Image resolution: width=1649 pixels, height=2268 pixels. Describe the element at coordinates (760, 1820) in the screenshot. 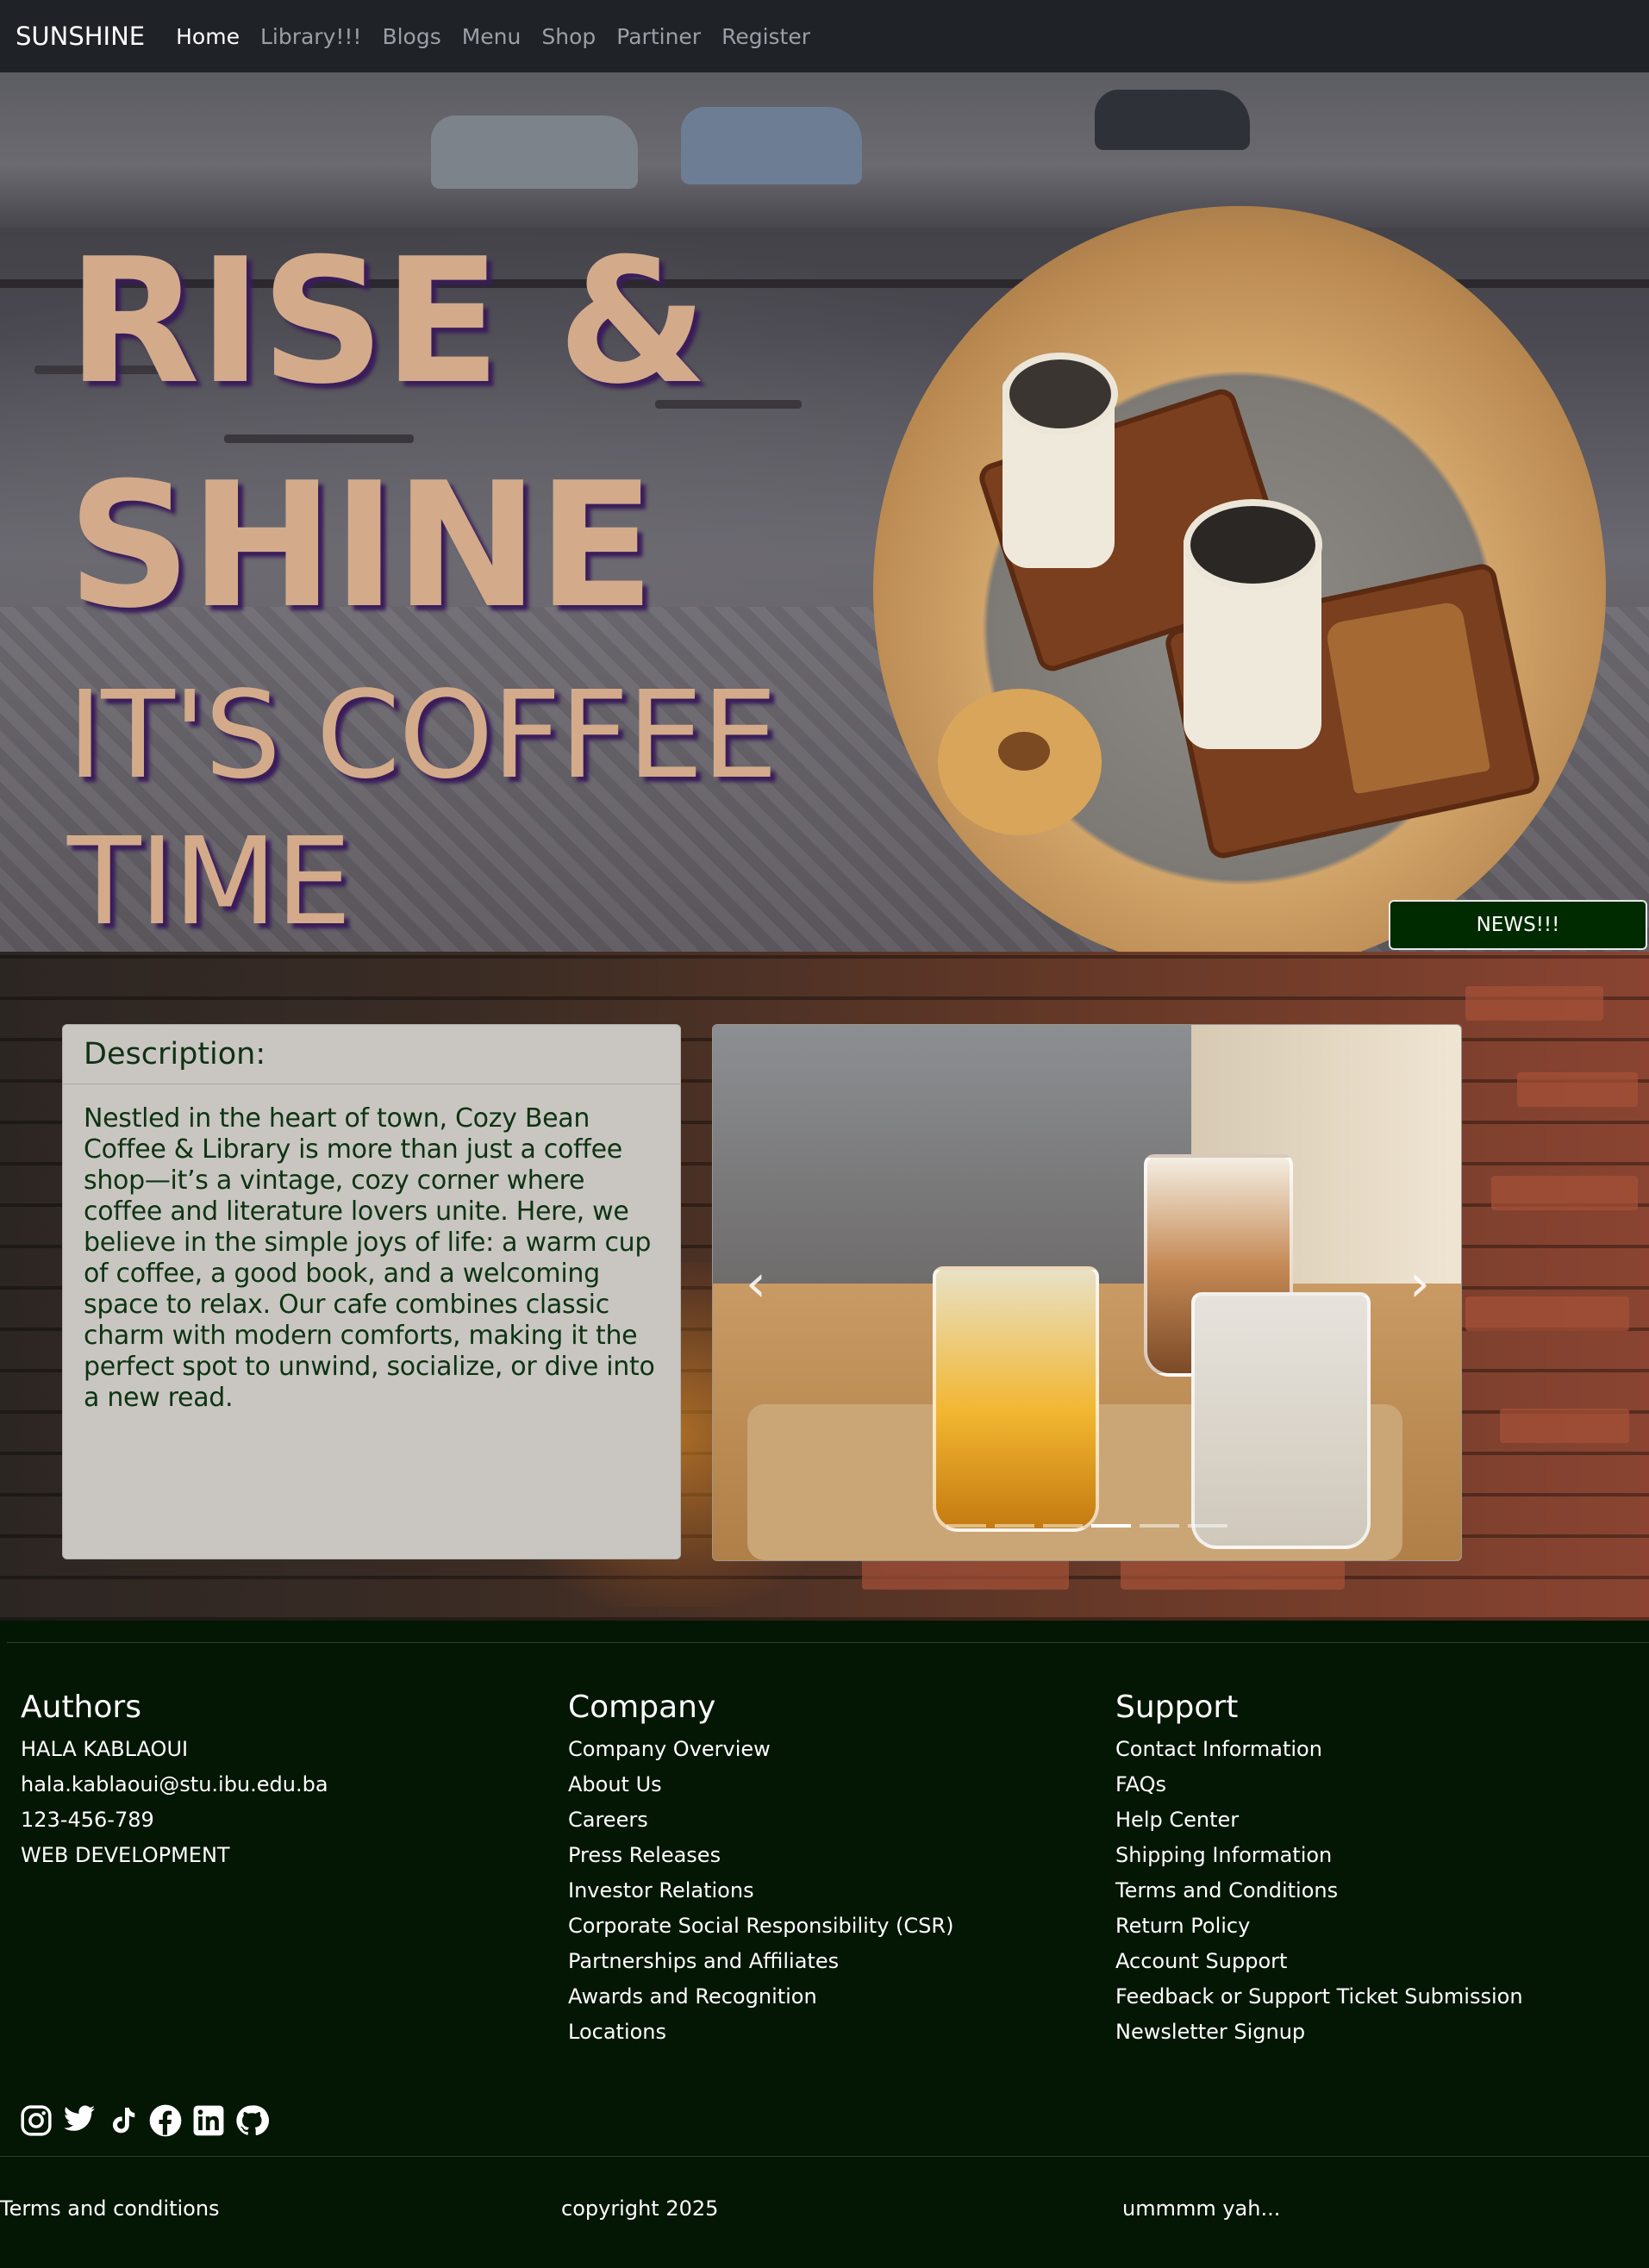

I see `footer-link: Careers` at that location.